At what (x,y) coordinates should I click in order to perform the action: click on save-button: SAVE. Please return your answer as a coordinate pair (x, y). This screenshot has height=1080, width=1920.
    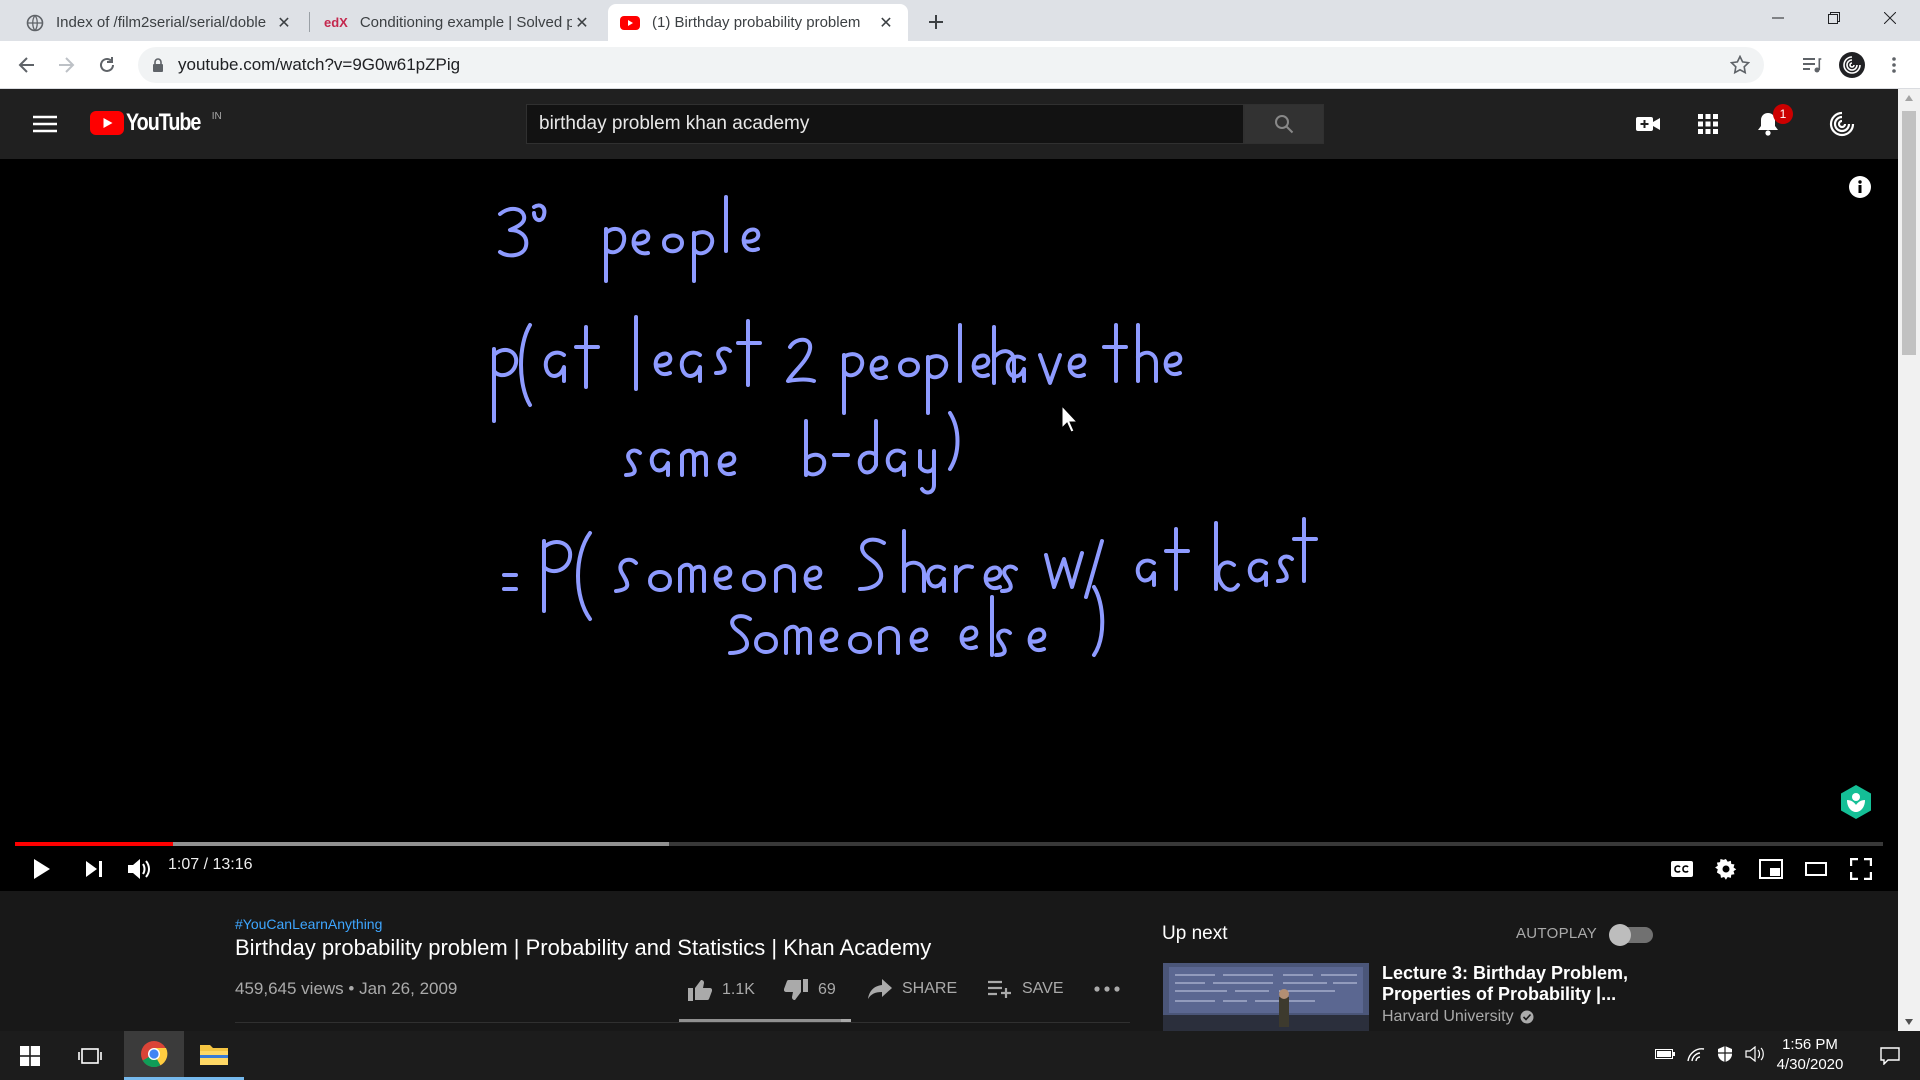
    Looking at the image, I should click on (1026, 989).